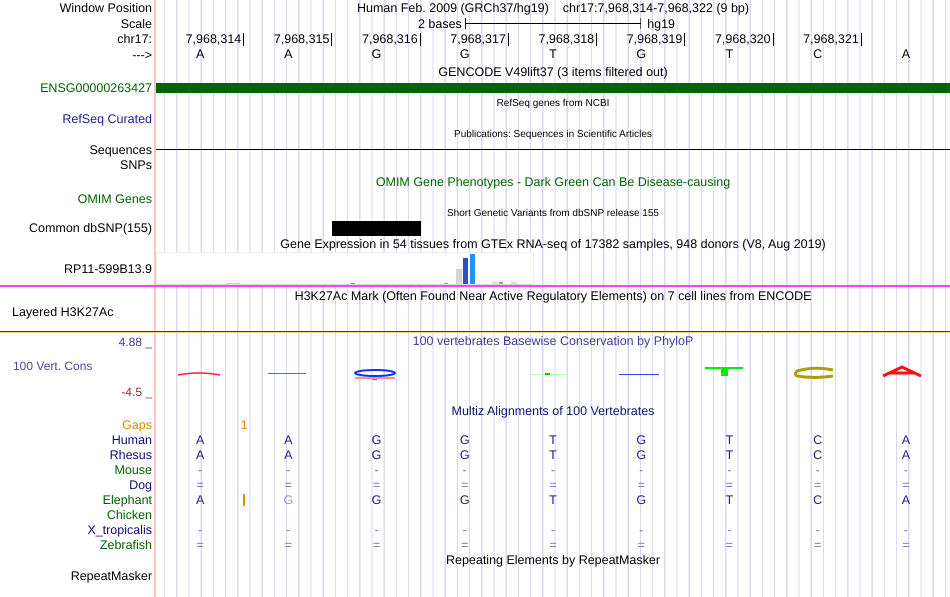  What do you see at coordinates (58, 312) in the screenshot?
I see `track-label: Layered H3K27Ac` at bounding box center [58, 312].